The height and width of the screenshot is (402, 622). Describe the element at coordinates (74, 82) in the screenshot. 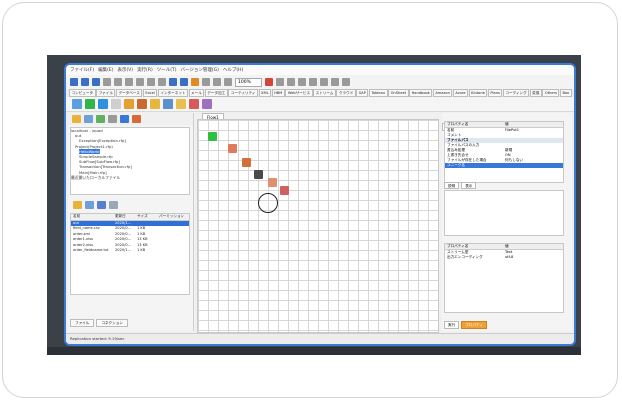

I see `new-file-icon` at that location.